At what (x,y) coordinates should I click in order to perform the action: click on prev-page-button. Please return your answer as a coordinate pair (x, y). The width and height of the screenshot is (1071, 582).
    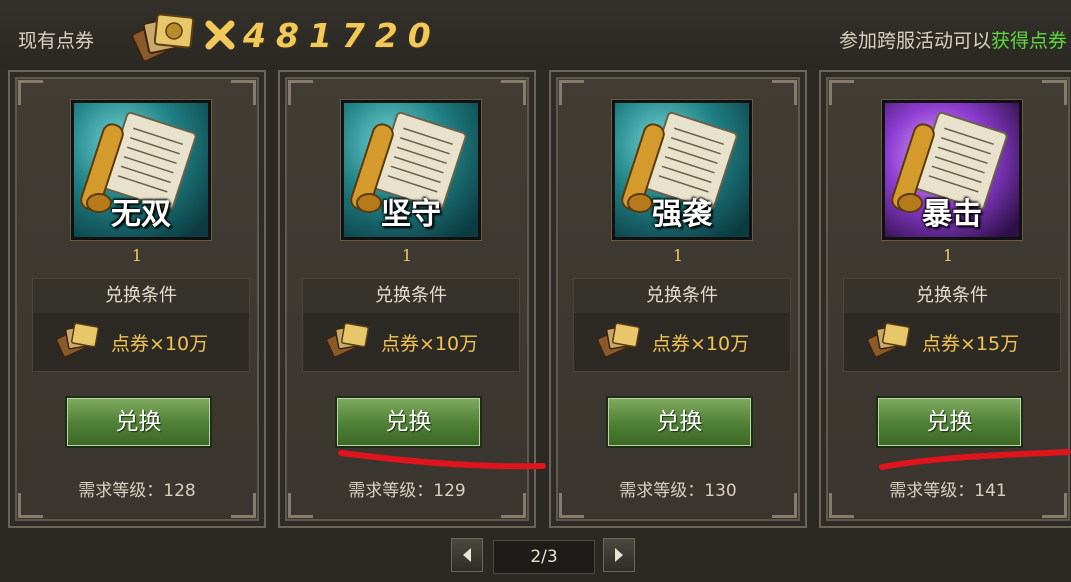
    Looking at the image, I should click on (467, 555).